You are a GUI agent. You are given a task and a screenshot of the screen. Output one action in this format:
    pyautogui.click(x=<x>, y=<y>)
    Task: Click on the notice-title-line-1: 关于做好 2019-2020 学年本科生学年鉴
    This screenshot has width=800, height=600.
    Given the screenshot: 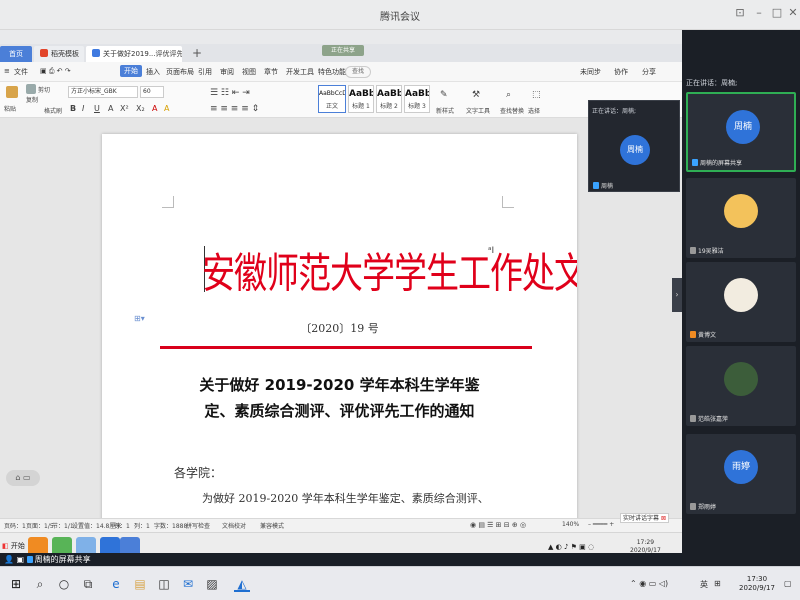 What is the action you would take?
    pyautogui.click(x=339, y=384)
    